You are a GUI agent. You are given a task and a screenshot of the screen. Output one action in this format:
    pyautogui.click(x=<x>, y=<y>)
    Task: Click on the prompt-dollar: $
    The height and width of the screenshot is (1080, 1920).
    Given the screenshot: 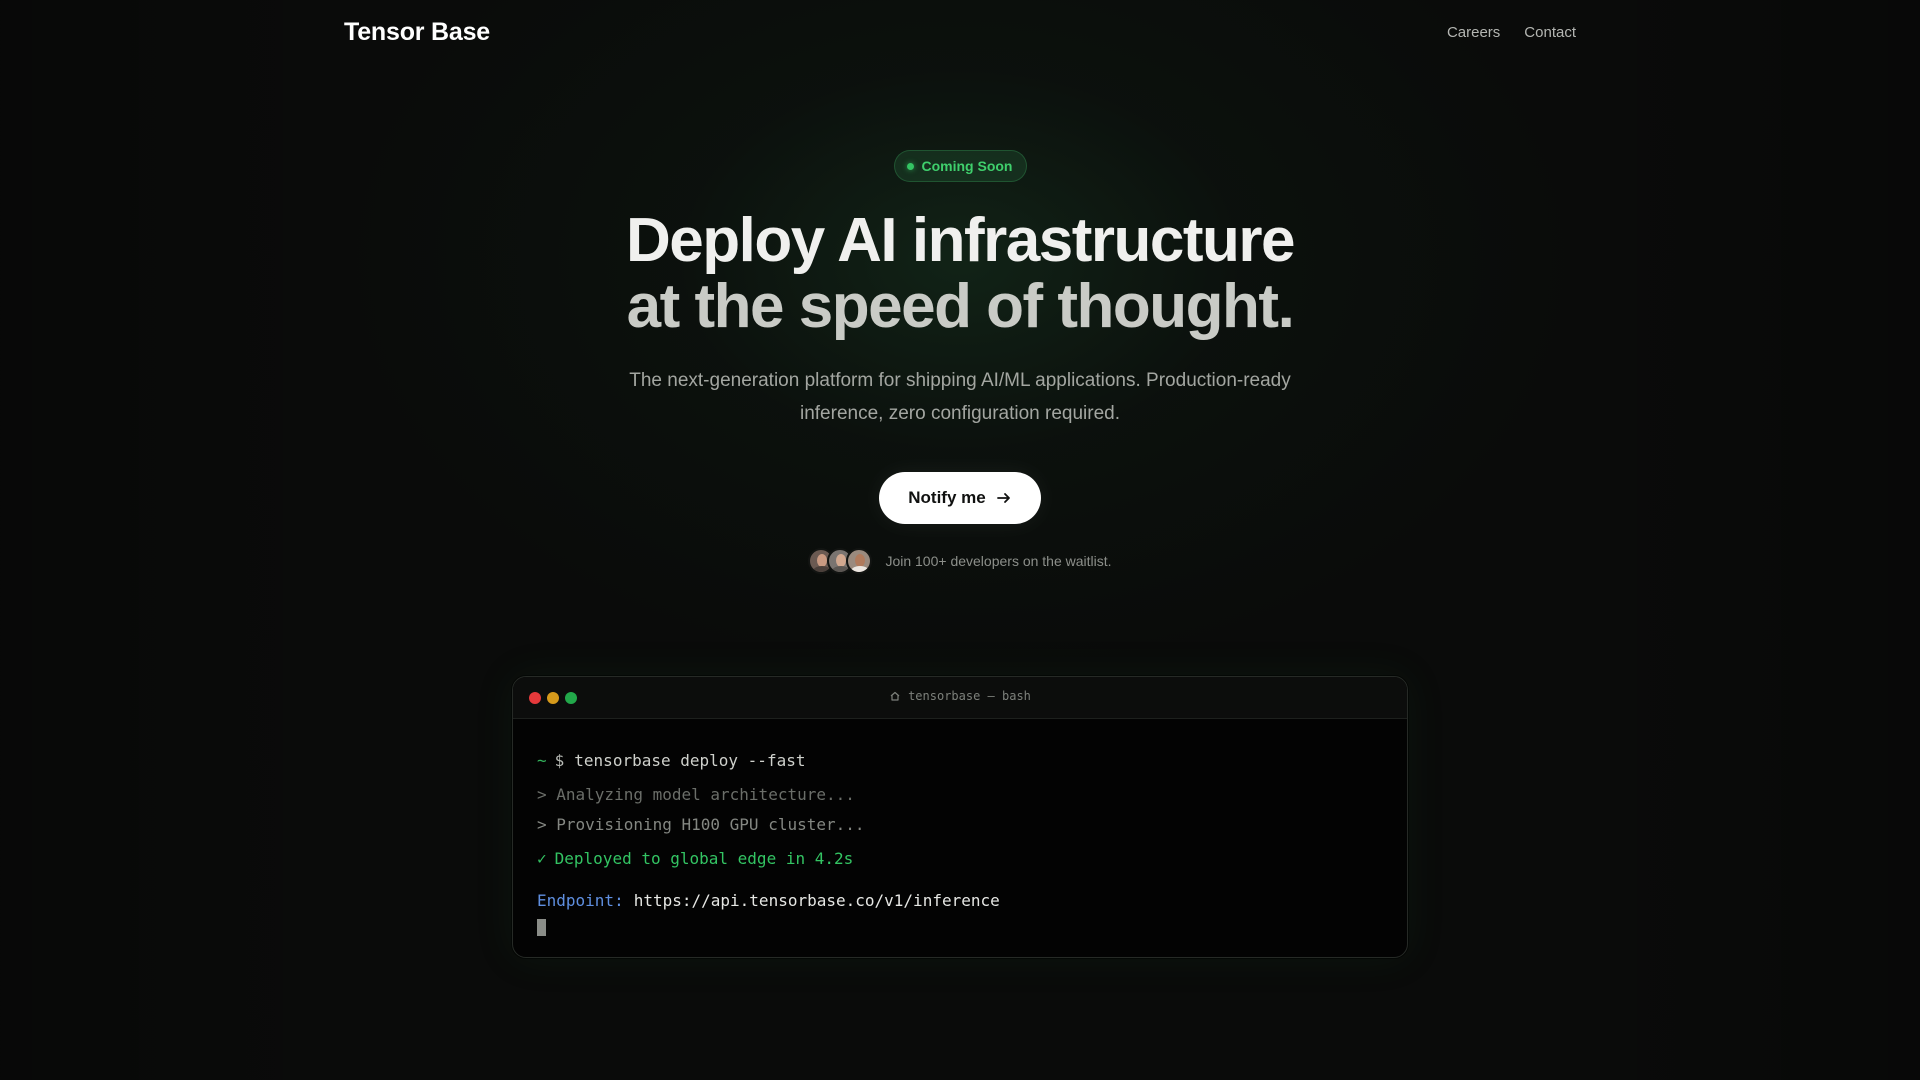 What is the action you would take?
    pyautogui.click(x=559, y=760)
    